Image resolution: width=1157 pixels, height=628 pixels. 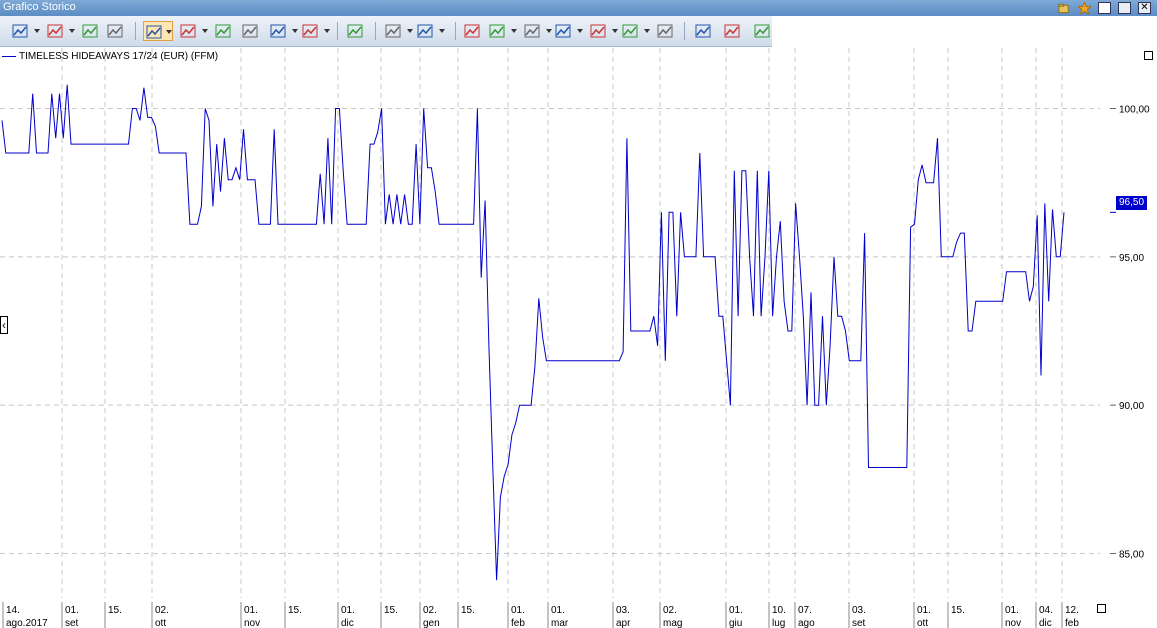 I want to click on print-icon, so click(x=733, y=31).